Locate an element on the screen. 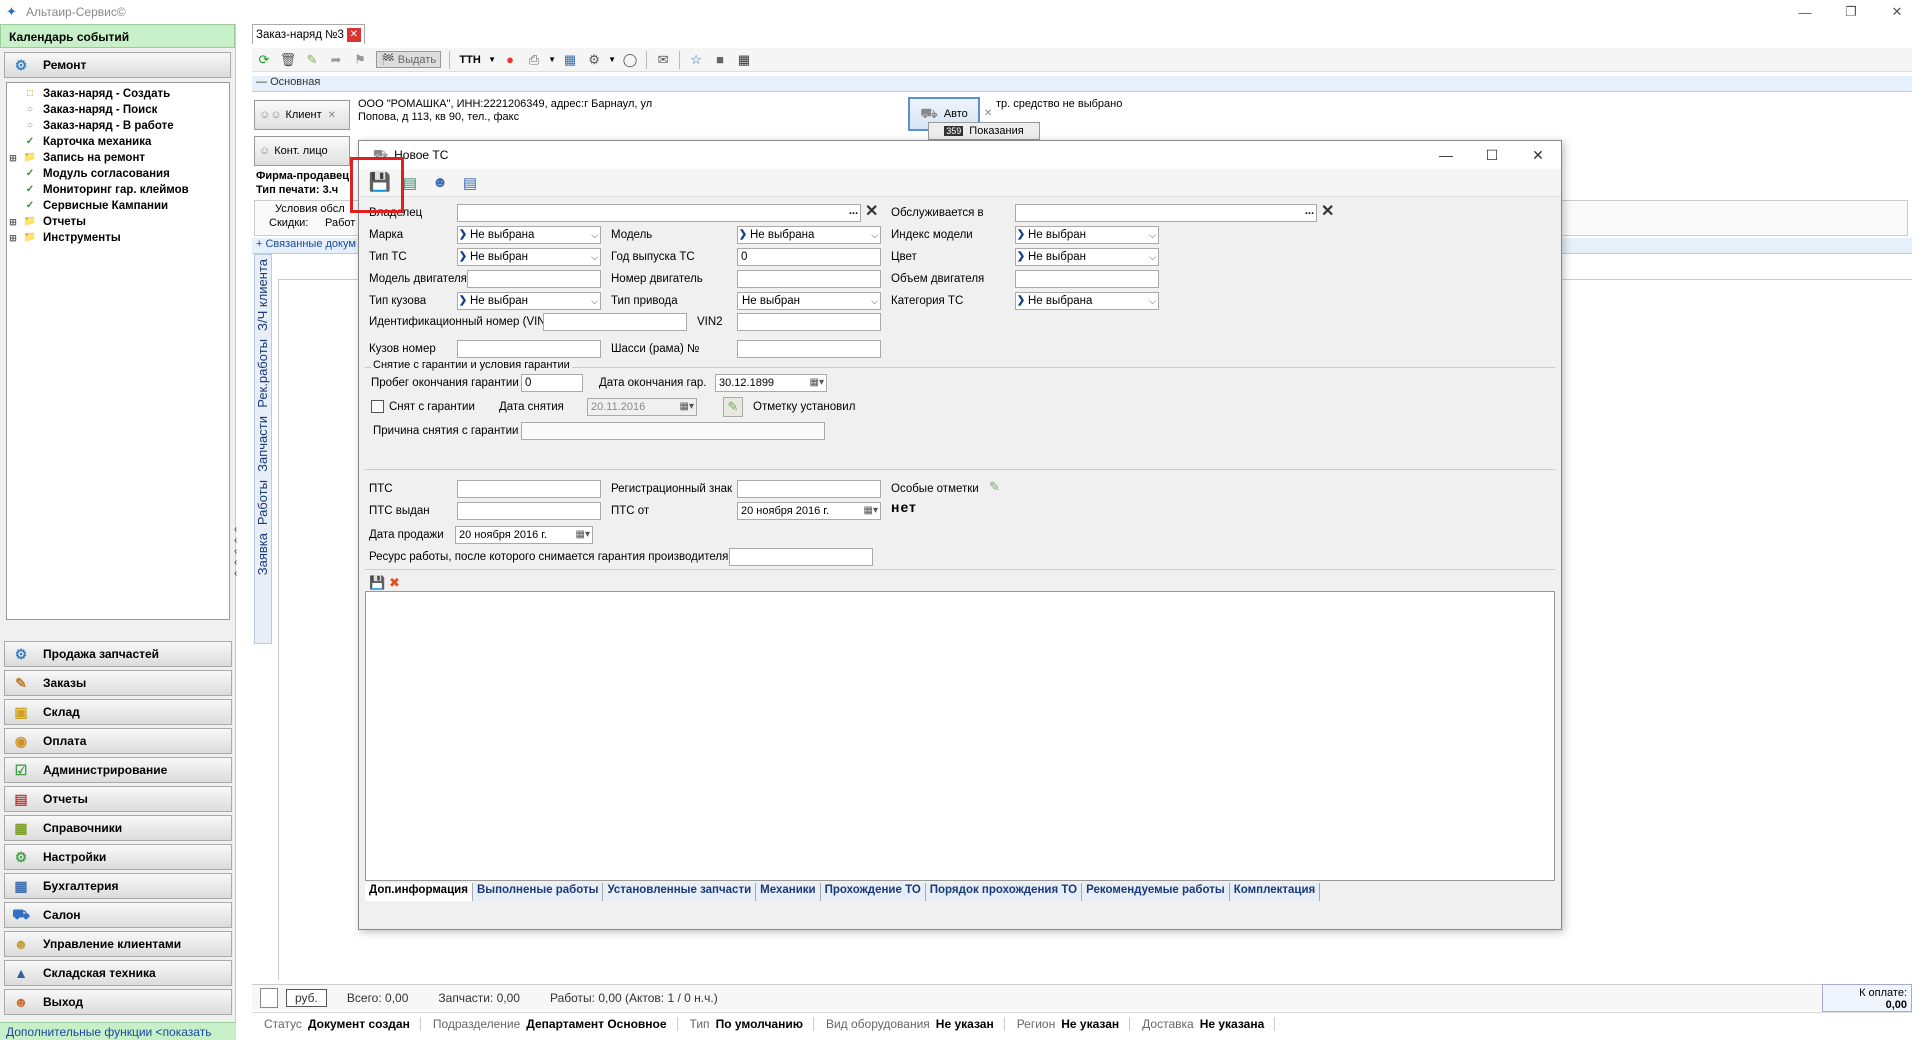 The image size is (1920, 1040). resource-field is located at coordinates (801, 557).